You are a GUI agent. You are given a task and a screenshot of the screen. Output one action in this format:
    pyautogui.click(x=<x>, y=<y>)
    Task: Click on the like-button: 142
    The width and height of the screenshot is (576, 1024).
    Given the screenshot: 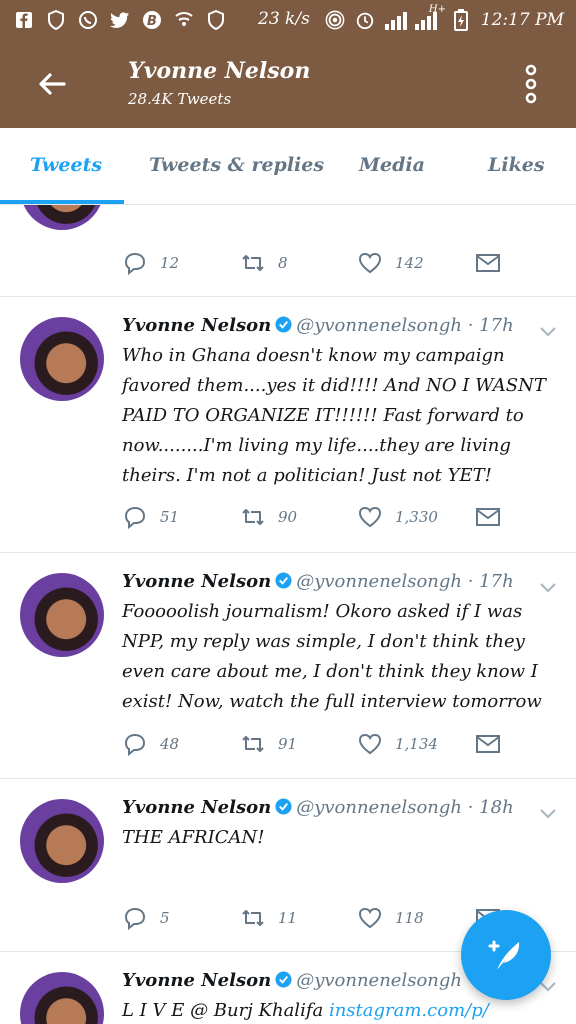 What is the action you would take?
    pyautogui.click(x=390, y=263)
    